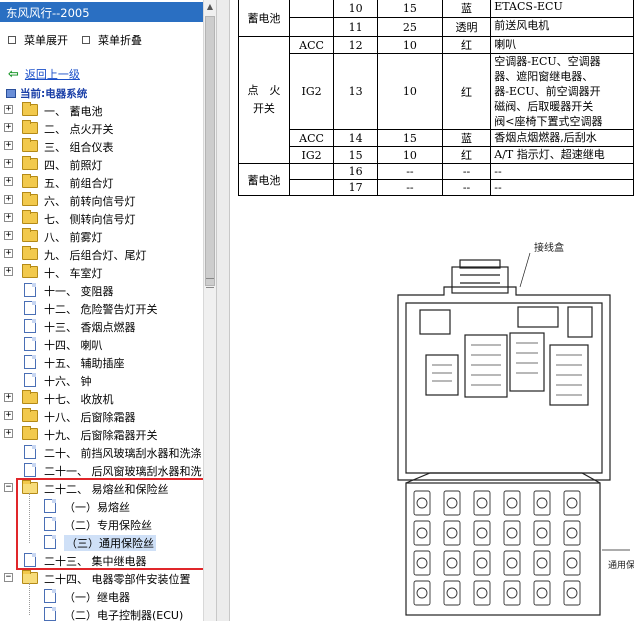  What do you see at coordinates (101, 362) in the screenshot?
I see `tree-item: 十五、 辅助插座` at bounding box center [101, 362].